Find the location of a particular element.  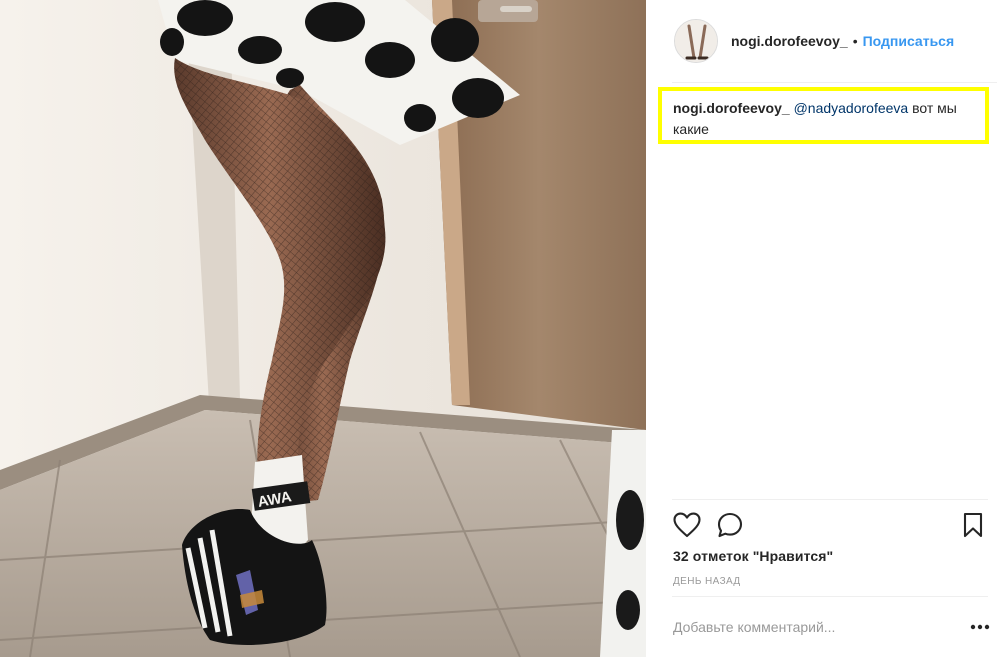

comment-input is located at coordinates (818, 627).